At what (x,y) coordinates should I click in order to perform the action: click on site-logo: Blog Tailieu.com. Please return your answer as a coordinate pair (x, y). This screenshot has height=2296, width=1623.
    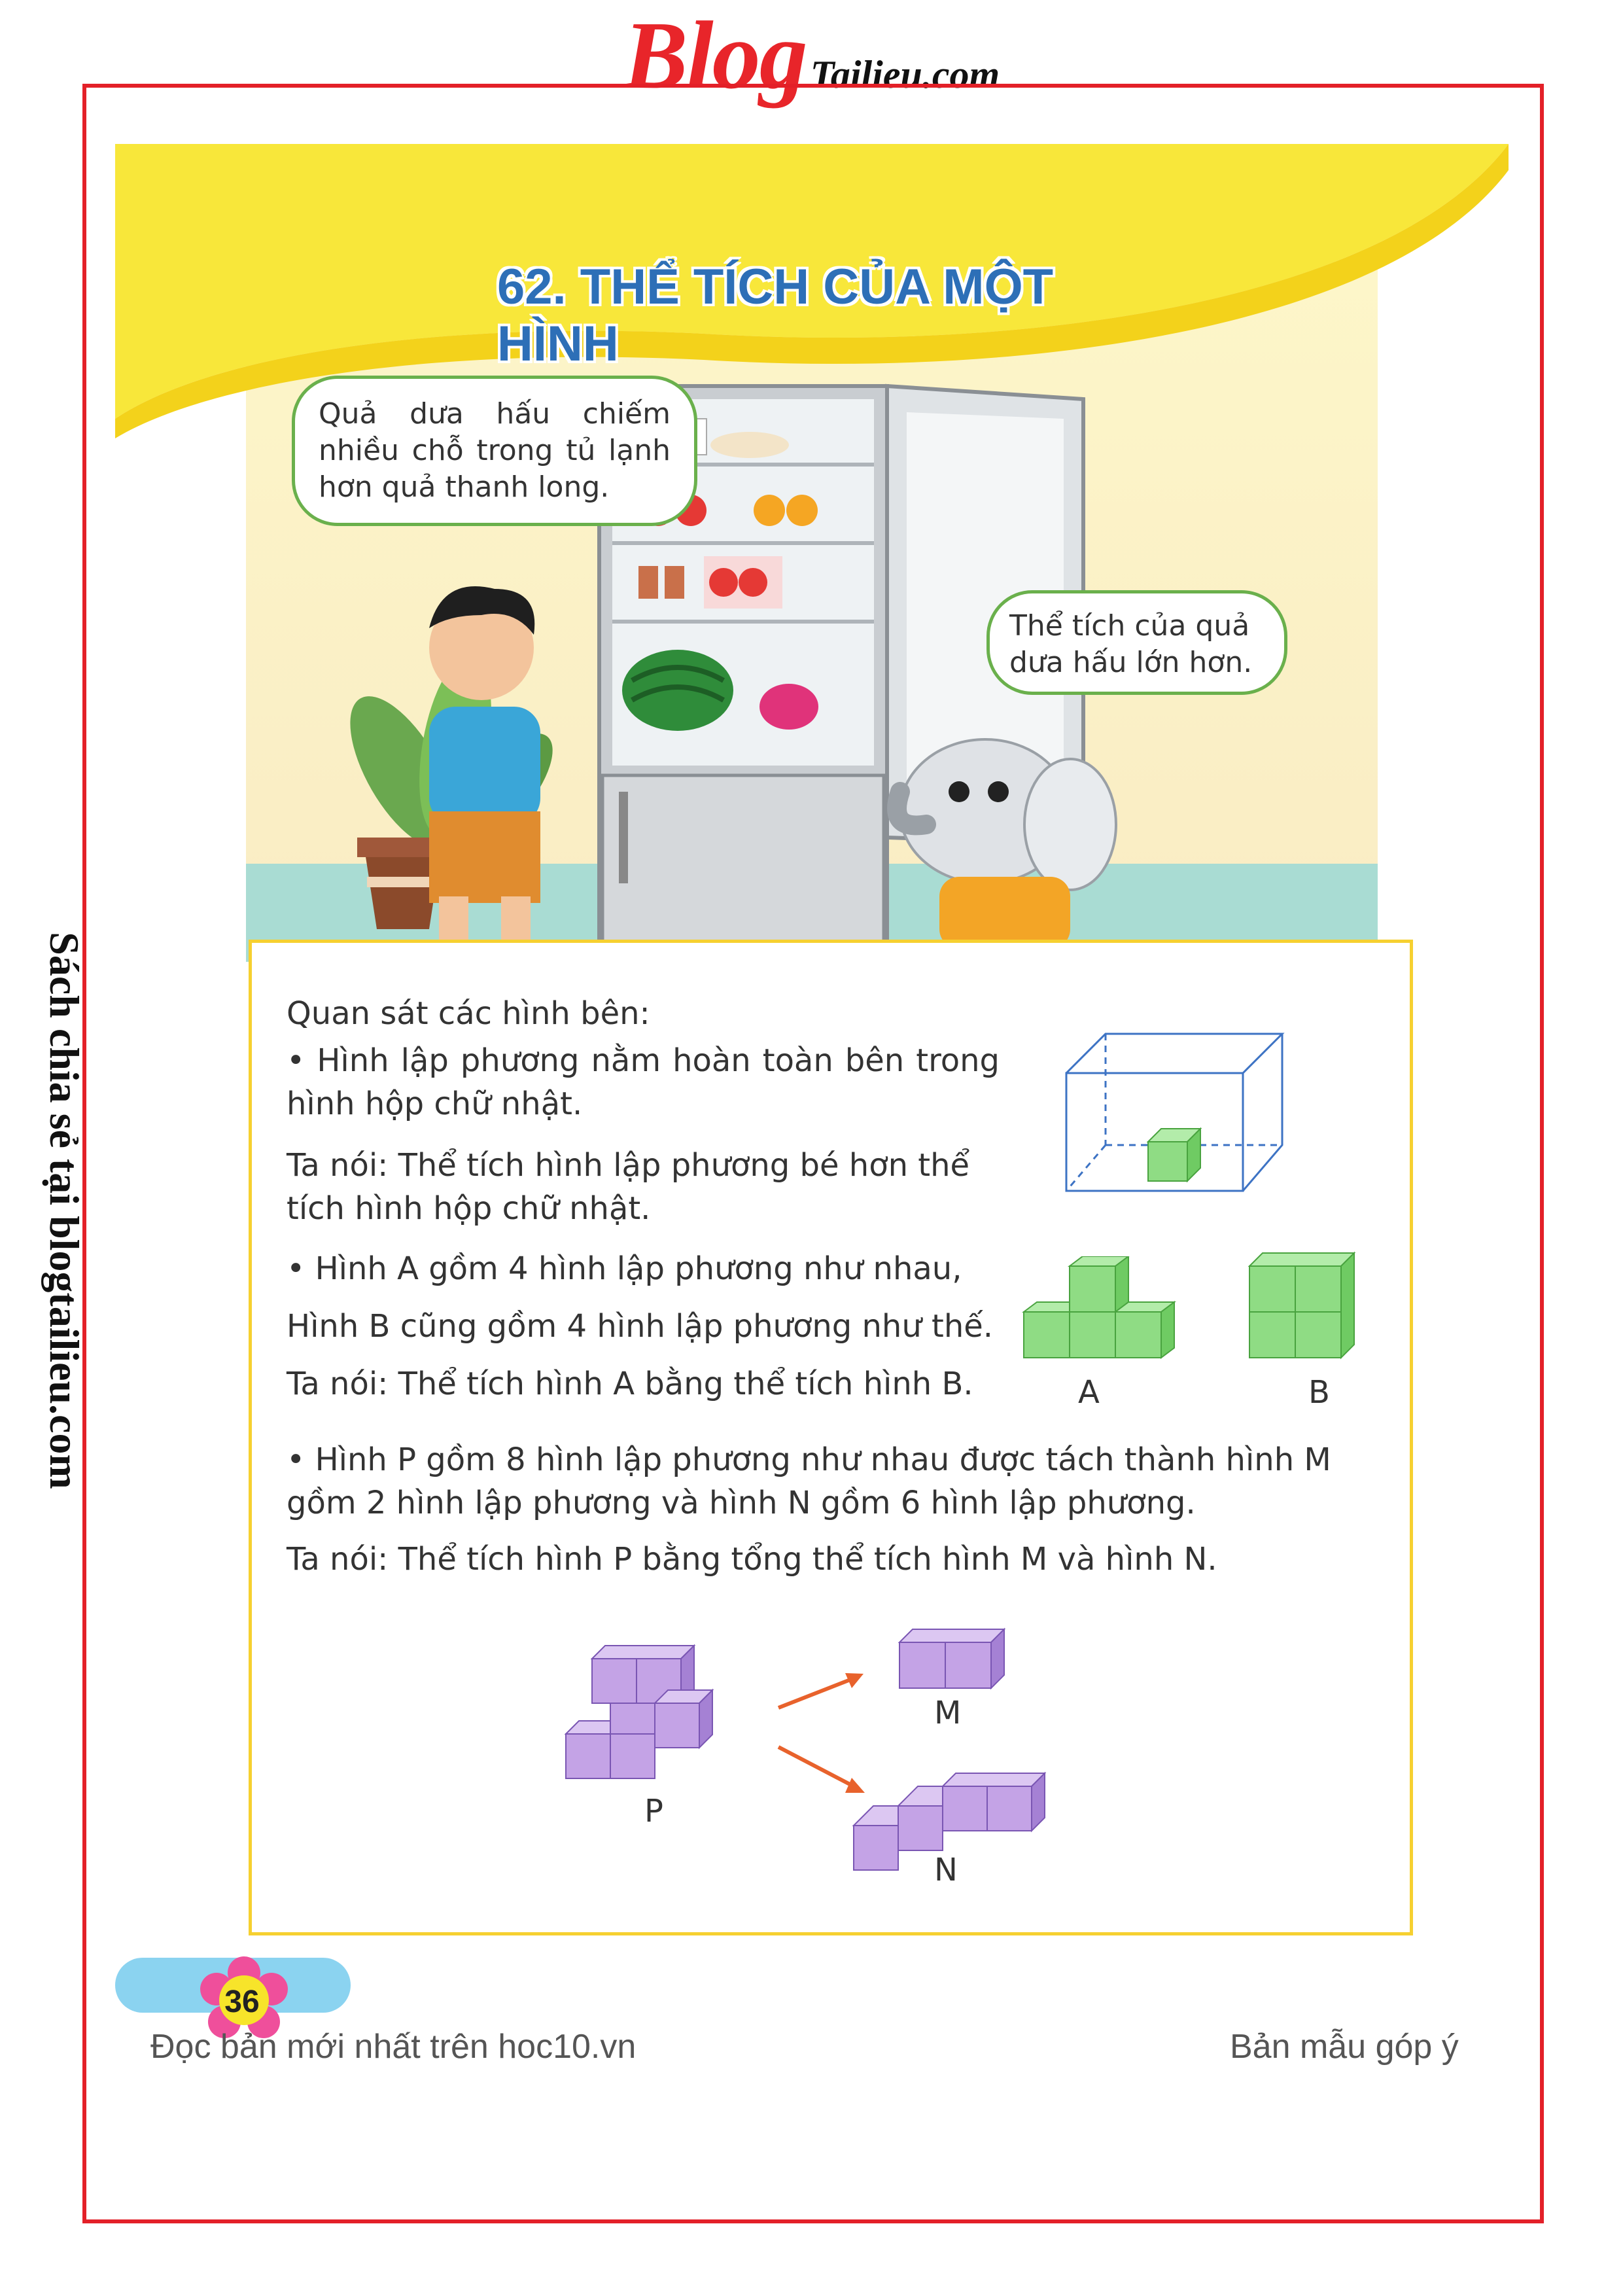
    Looking at the image, I should click on (812, 54).